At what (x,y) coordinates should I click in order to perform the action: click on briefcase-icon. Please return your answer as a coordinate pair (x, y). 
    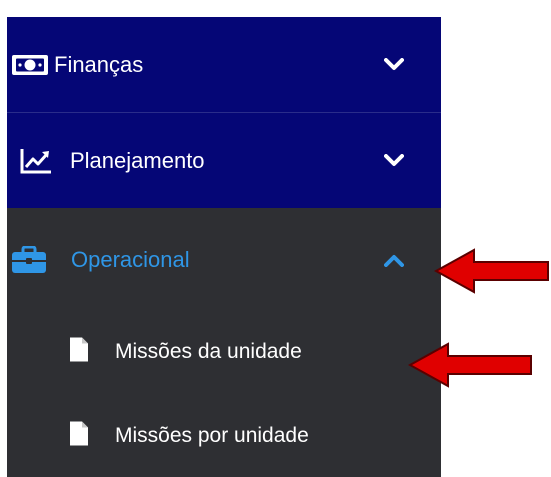
    Looking at the image, I should click on (29, 260).